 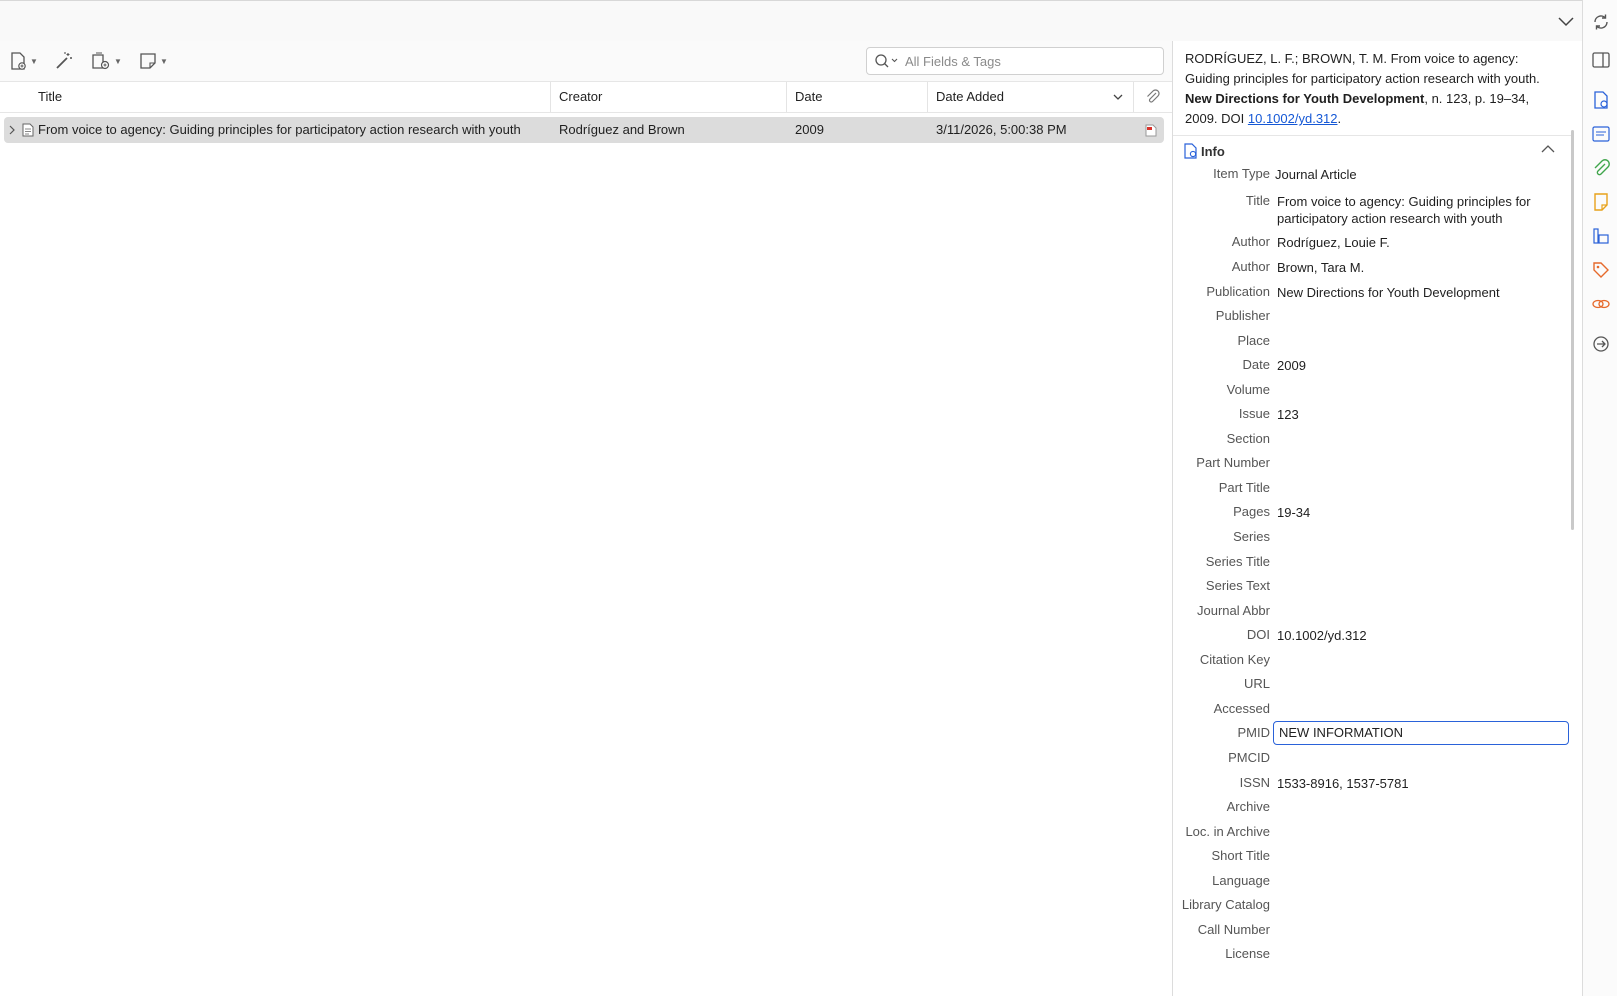 What do you see at coordinates (1601, 22) in the screenshot?
I see `sync-icon` at bounding box center [1601, 22].